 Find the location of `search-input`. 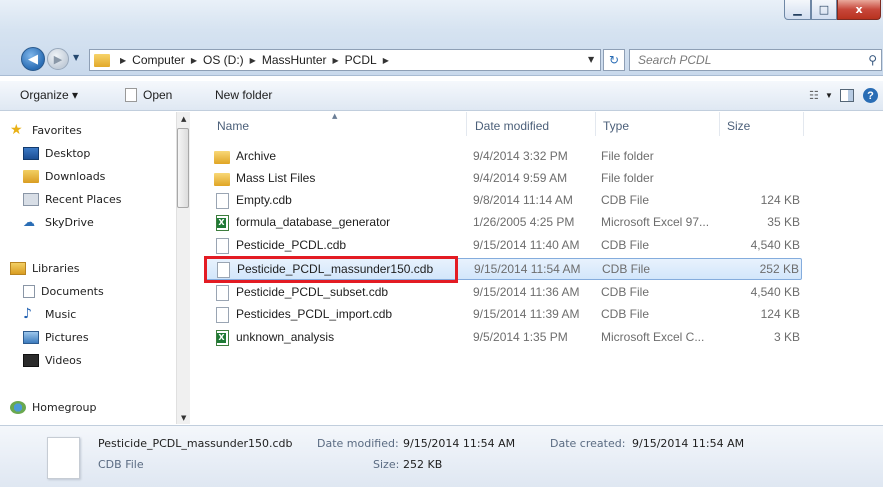

search-input is located at coordinates (748, 60).